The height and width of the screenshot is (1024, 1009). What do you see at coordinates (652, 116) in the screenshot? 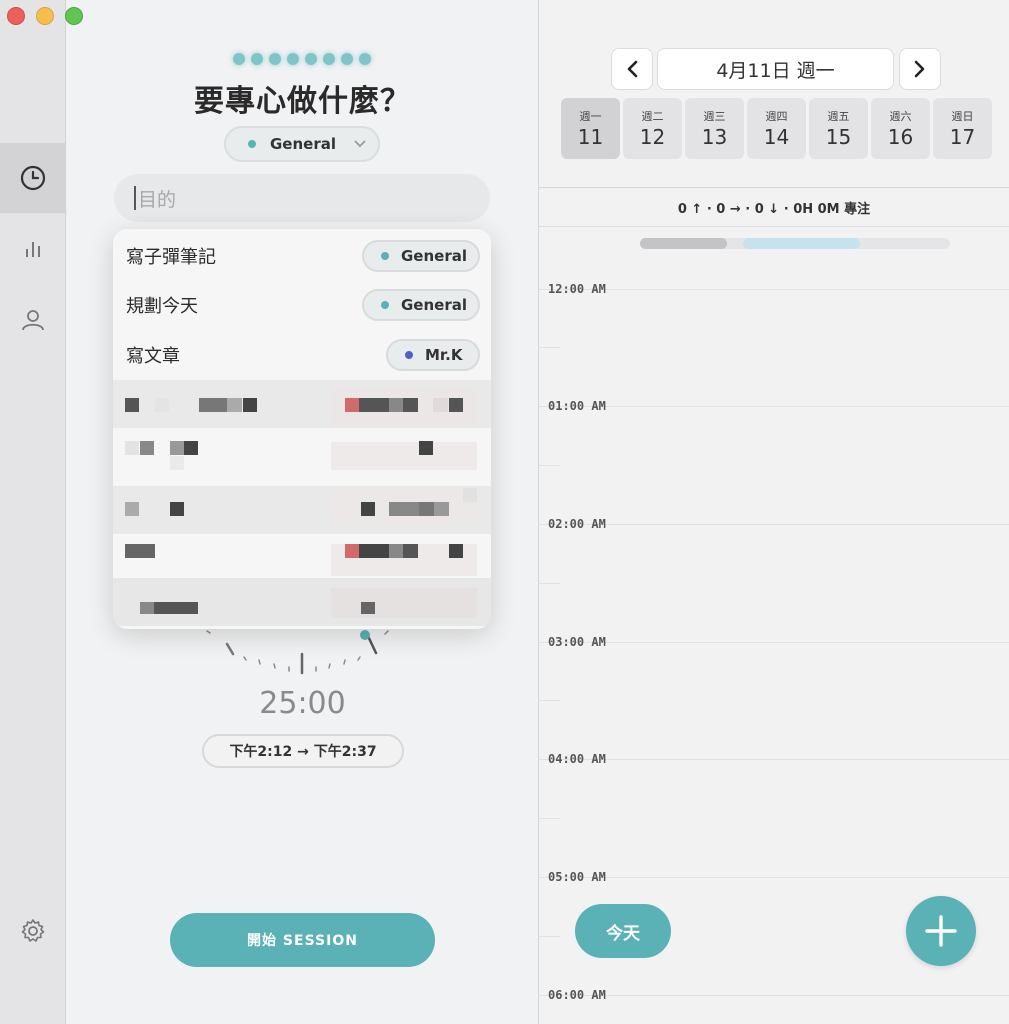
I see `day-name: 週二` at bounding box center [652, 116].